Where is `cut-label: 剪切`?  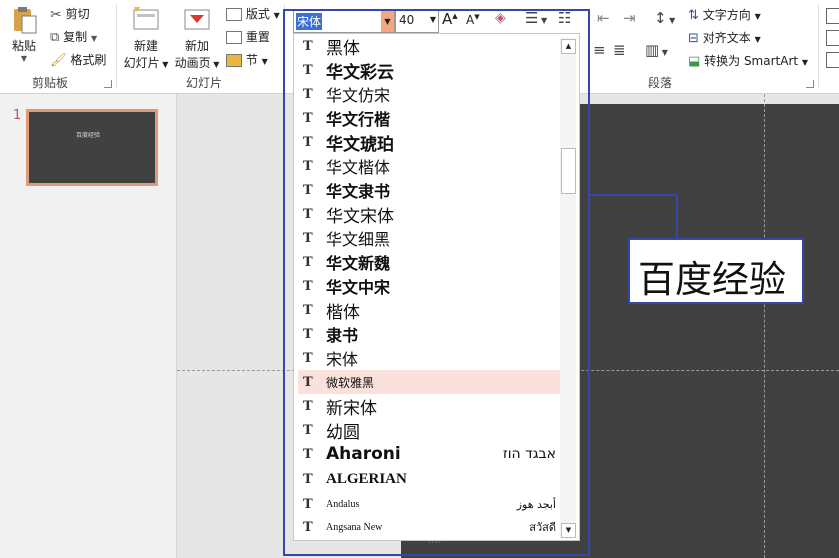 cut-label: 剪切 is located at coordinates (77, 14).